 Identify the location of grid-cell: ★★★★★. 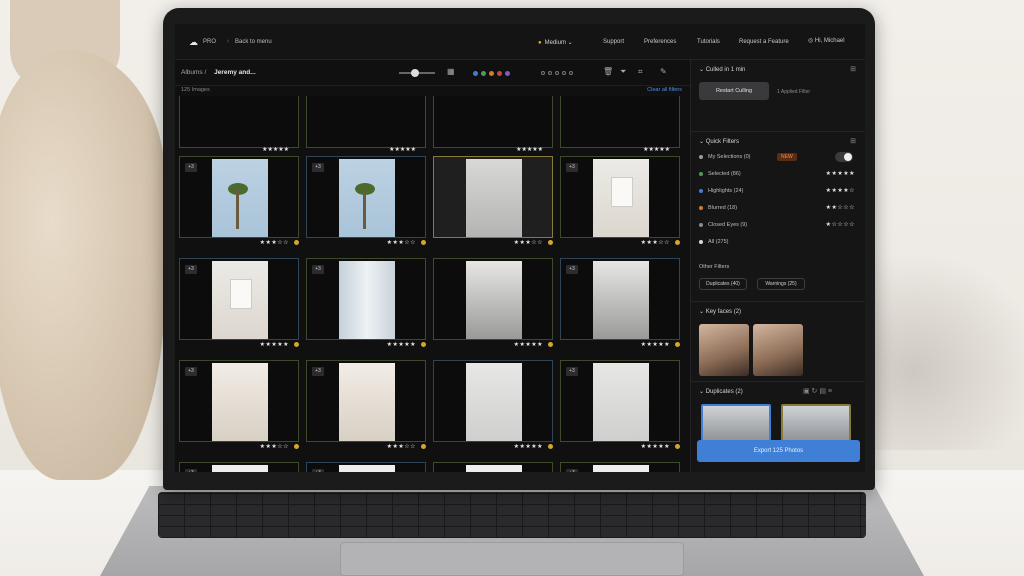
(493, 303).